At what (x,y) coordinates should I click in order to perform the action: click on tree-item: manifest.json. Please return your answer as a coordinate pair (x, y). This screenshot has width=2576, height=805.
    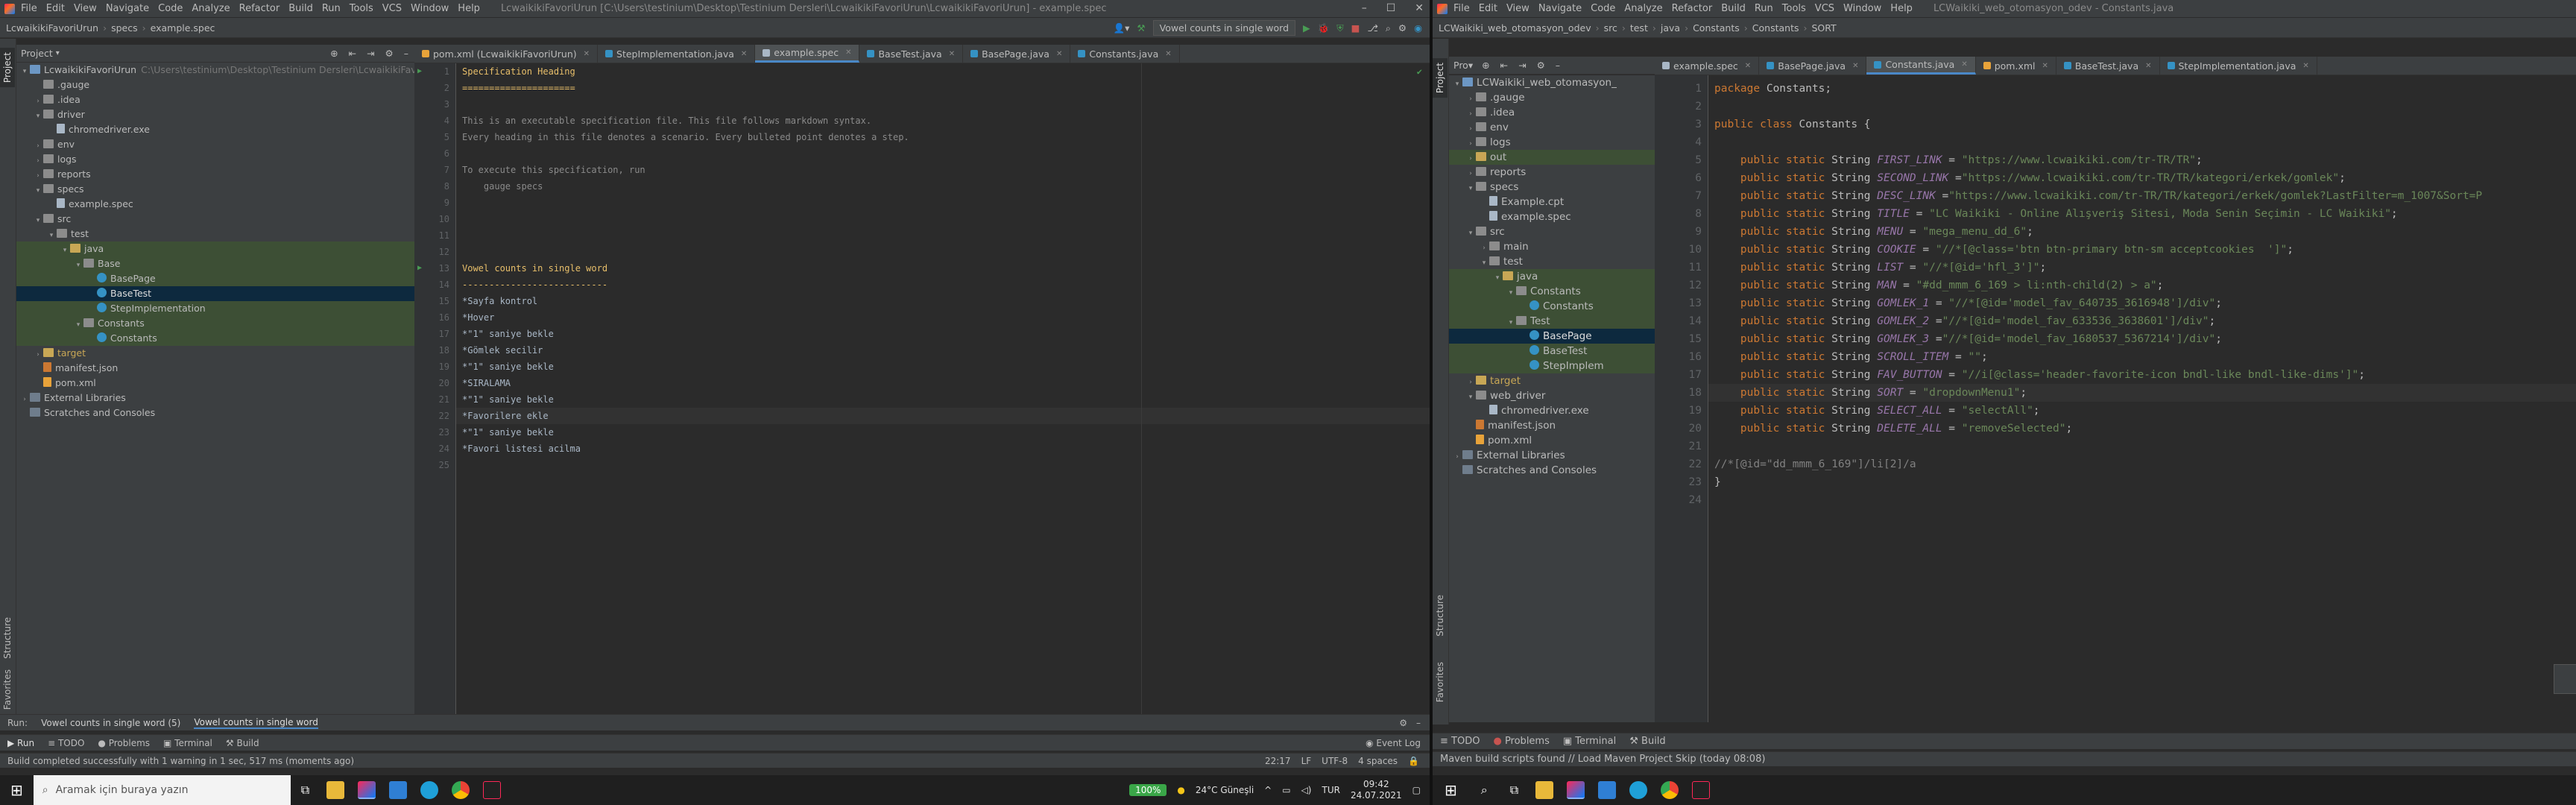
    Looking at the image, I should click on (1552, 425).